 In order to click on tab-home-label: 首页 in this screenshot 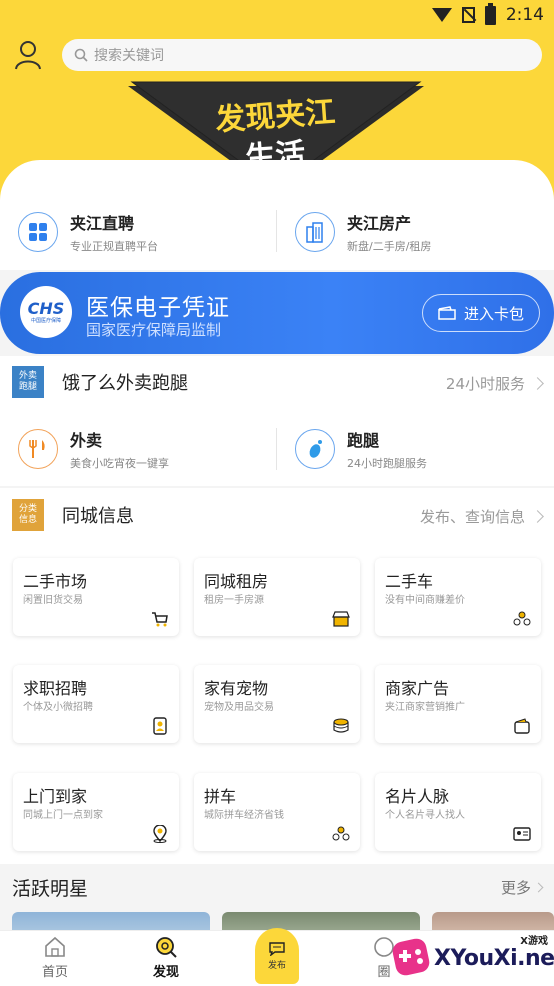, I will do `click(54, 972)`.